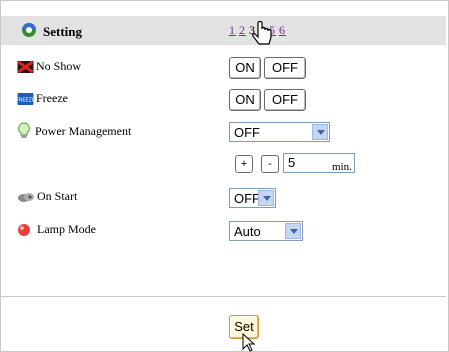 The image size is (449, 352). Describe the element at coordinates (232, 30) in the screenshot. I see `page-link-1: 1` at that location.